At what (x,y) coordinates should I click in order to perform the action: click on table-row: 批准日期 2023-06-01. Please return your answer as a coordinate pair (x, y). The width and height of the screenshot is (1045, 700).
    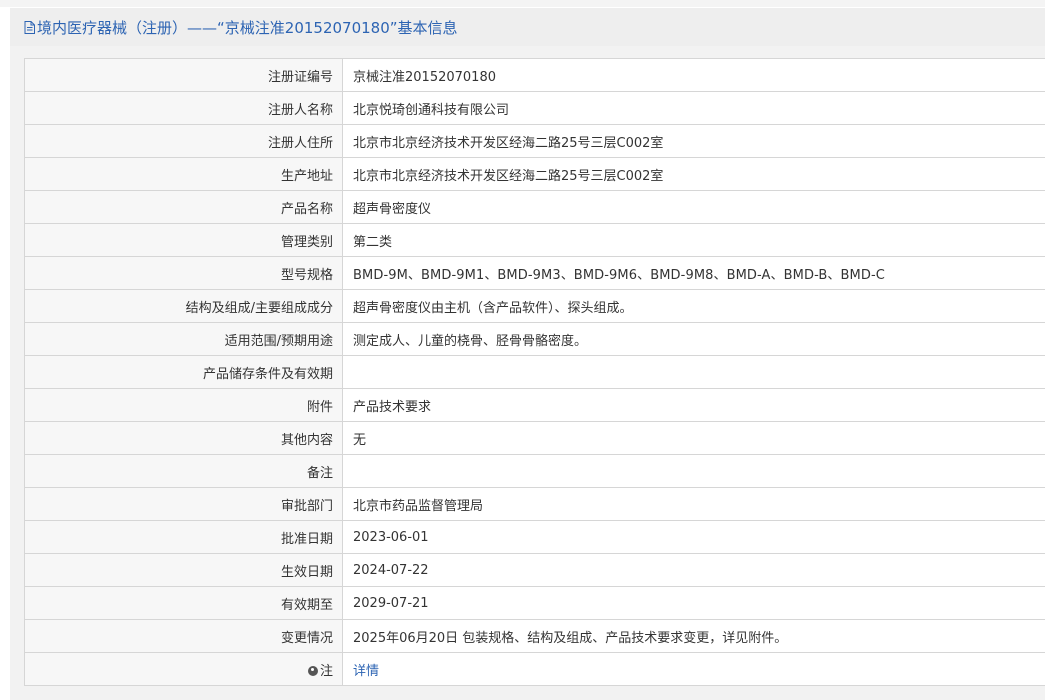
    Looking at the image, I should click on (534, 537).